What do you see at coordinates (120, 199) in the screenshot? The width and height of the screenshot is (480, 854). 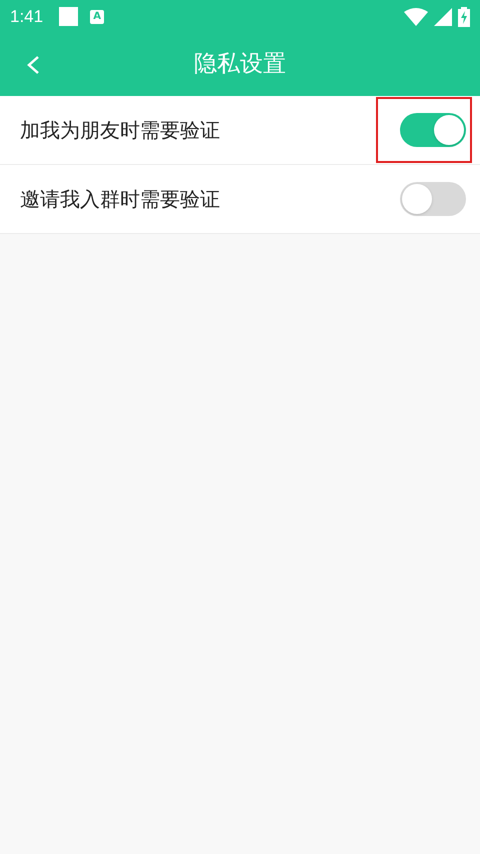 I see `setting-label: 邀请我入群时需要验证` at bounding box center [120, 199].